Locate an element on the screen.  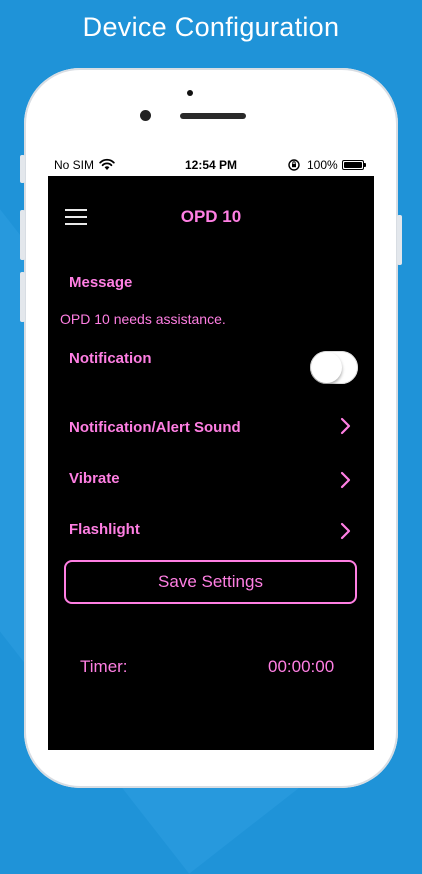
front-camera is located at coordinates (145, 115).